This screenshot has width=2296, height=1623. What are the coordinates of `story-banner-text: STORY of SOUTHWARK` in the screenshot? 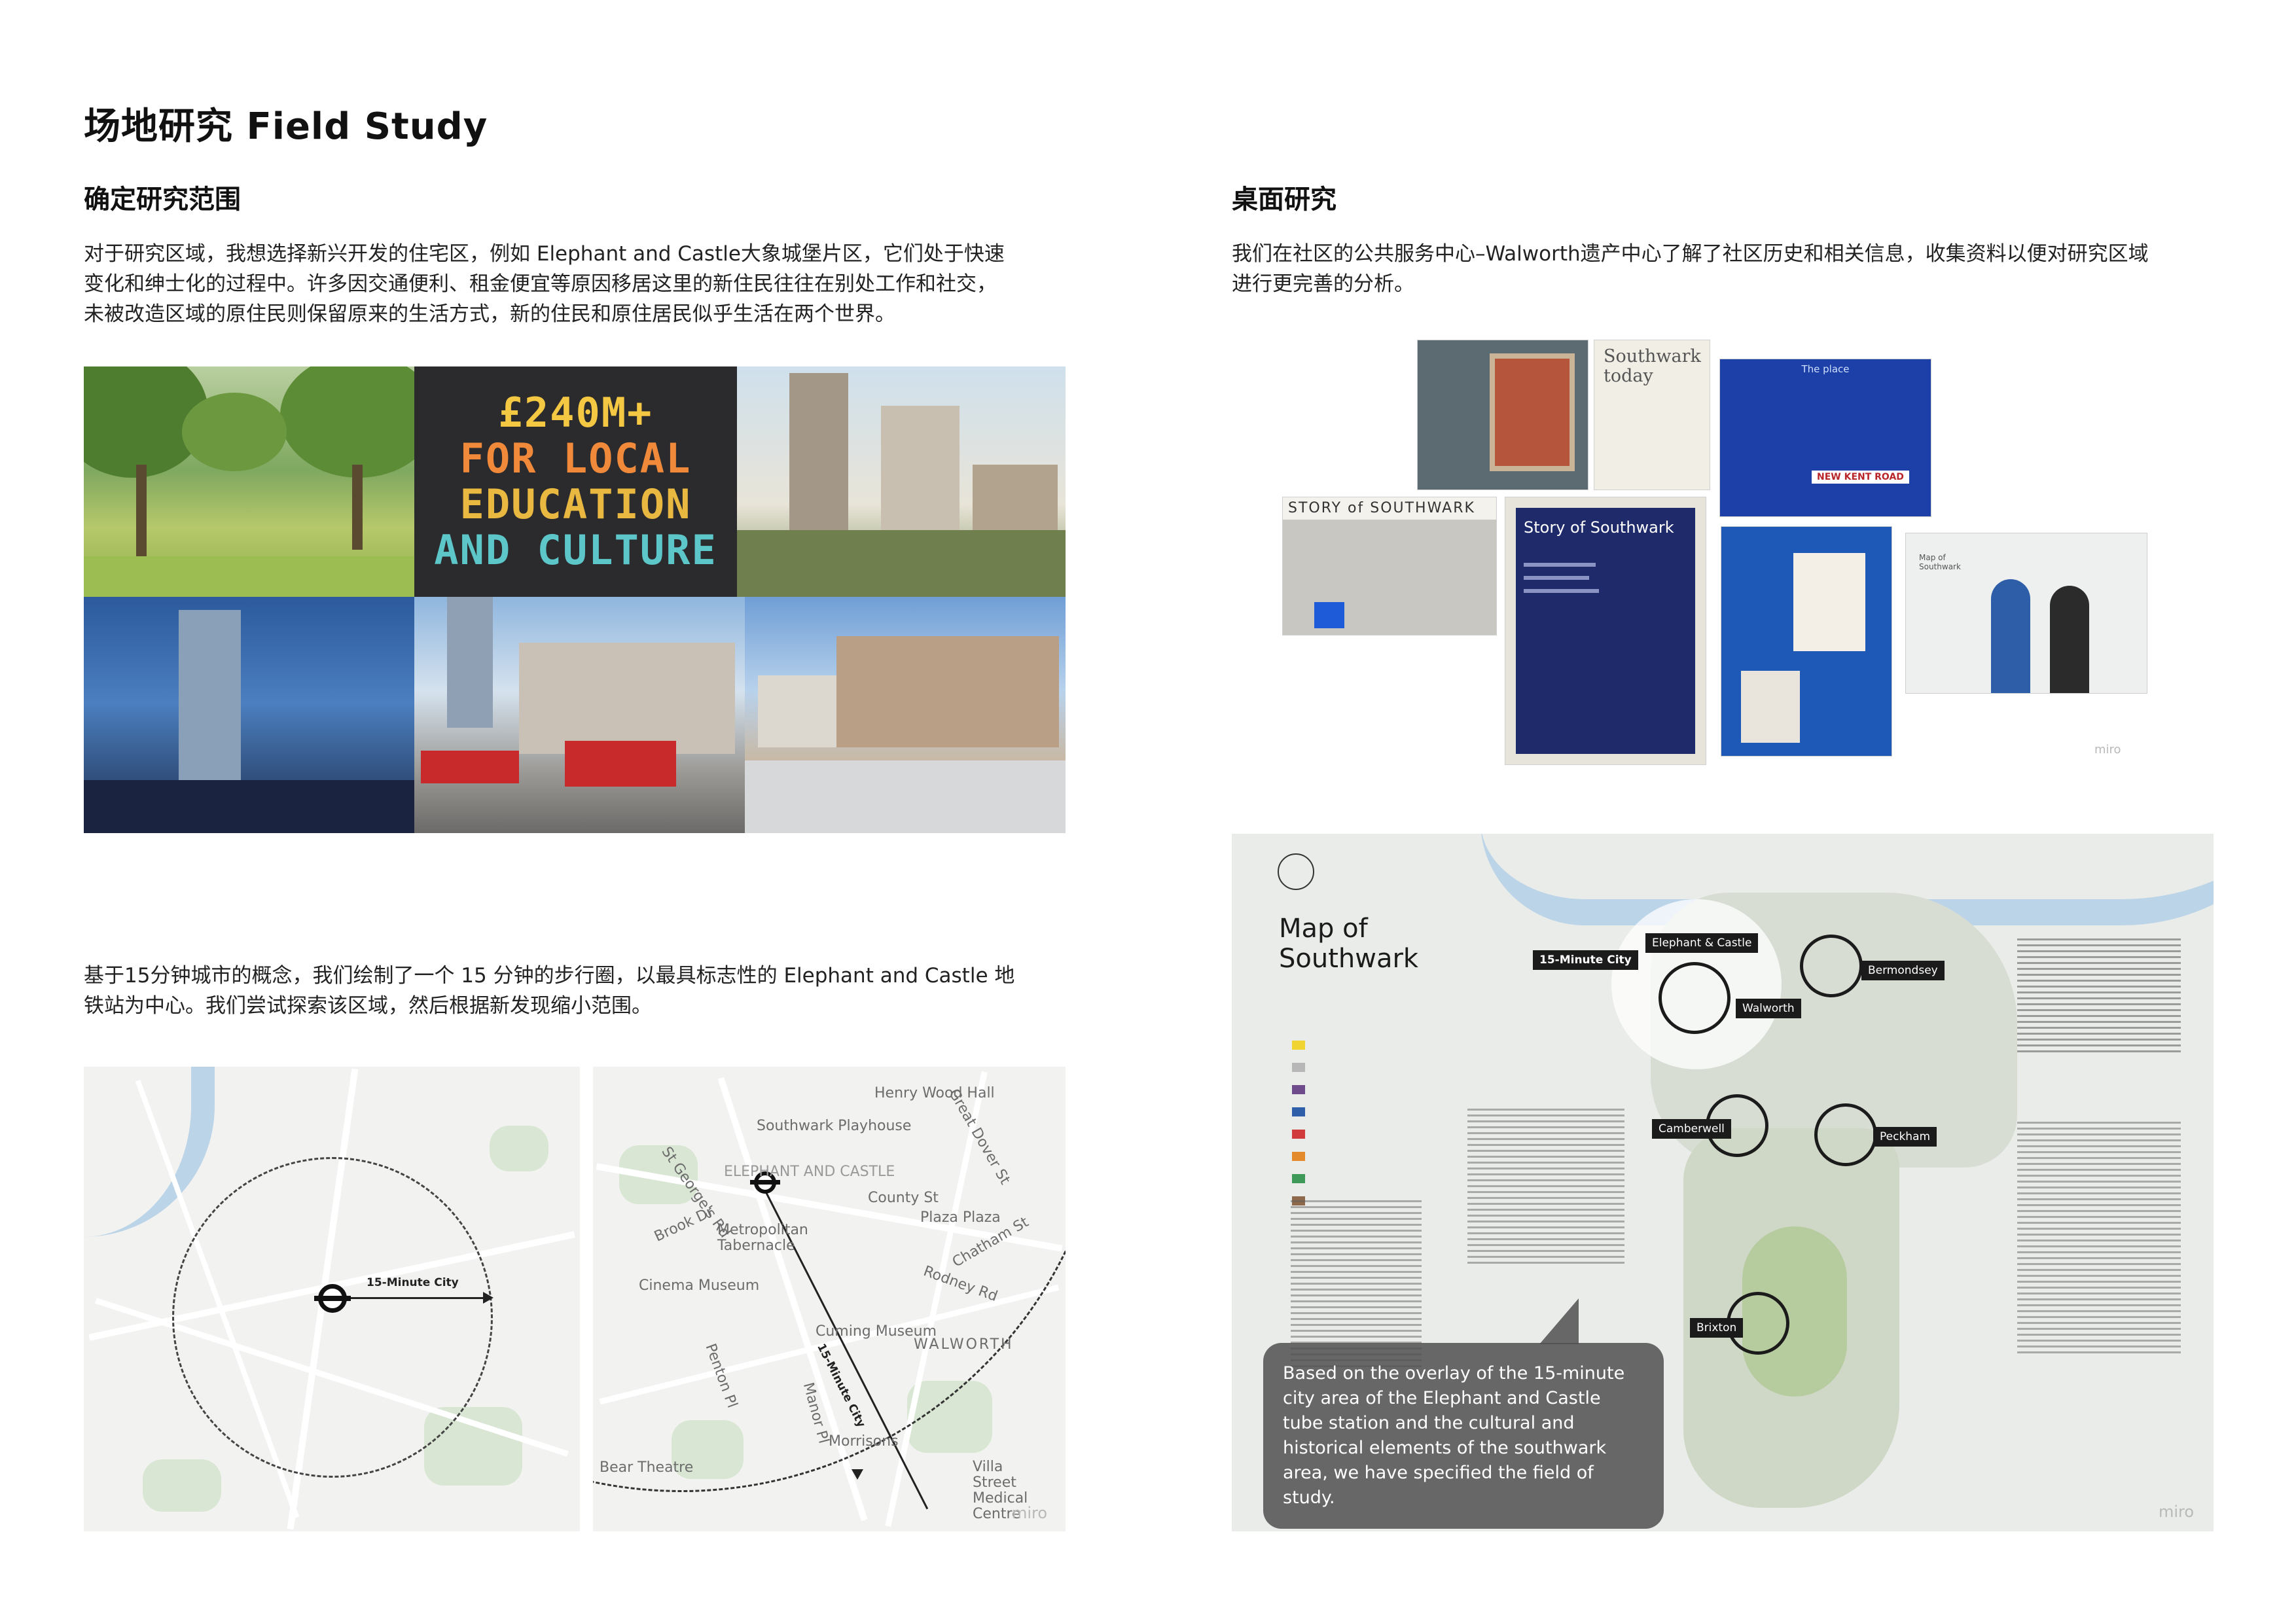 It's located at (1389, 508).